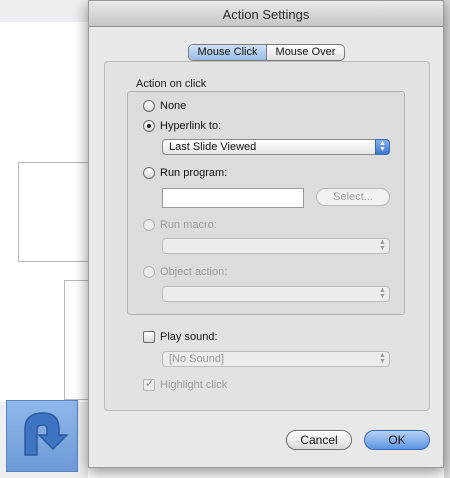 The image size is (450, 478). Describe the element at coordinates (191, 126) in the screenshot. I see `hyperlink-label: Hyperlink to:` at that location.